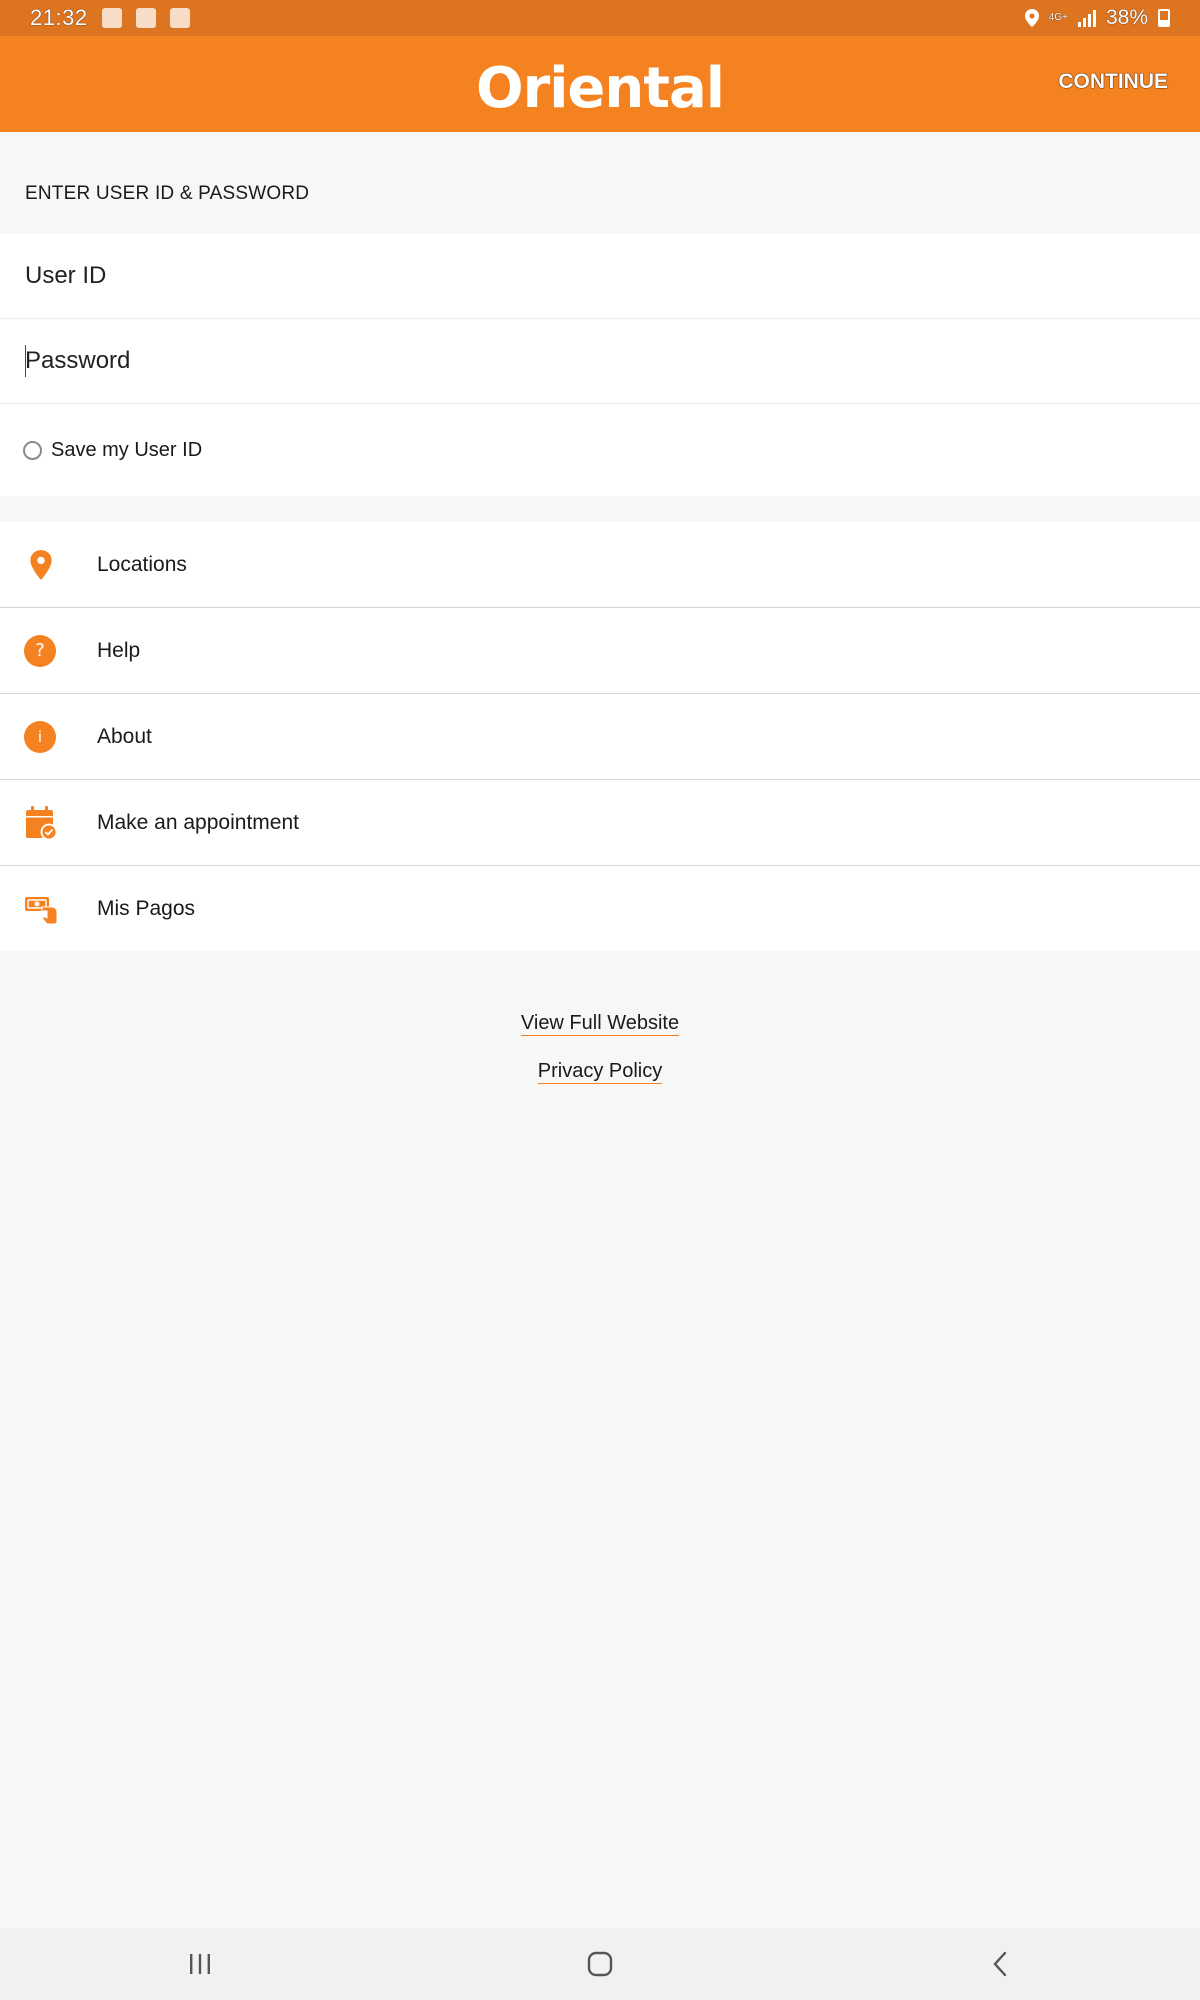 This screenshot has width=1200, height=2000. What do you see at coordinates (1097, 18) in the screenshot?
I see `status-right: 4G+ 38%` at bounding box center [1097, 18].